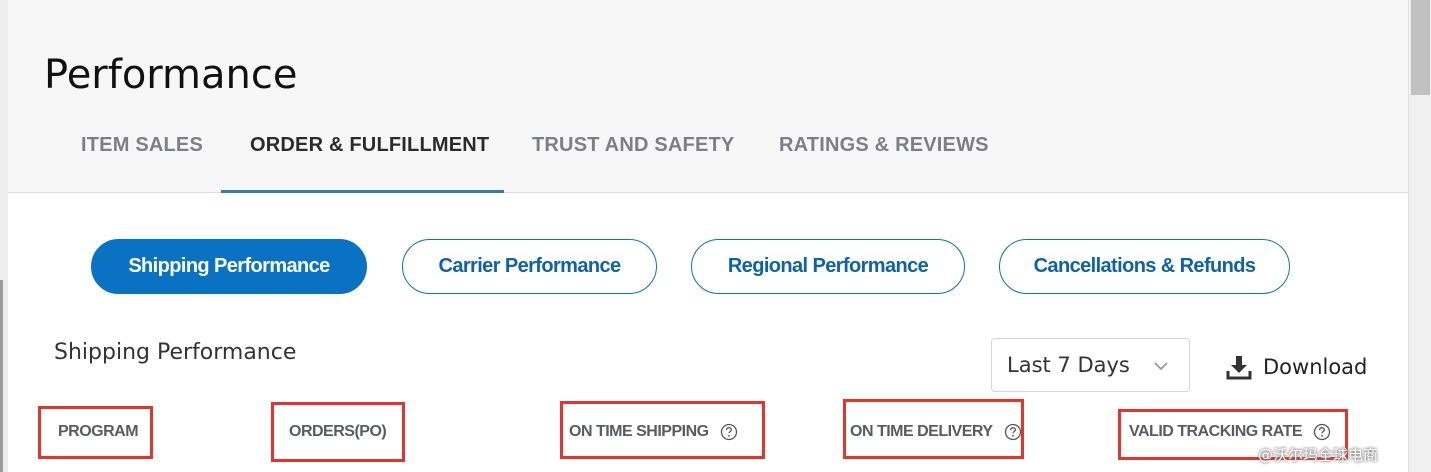 The height and width of the screenshot is (472, 1431). Describe the element at coordinates (369, 145) in the screenshot. I see `tab-order-fulfillment: ORDER & FULFILLMENT` at that location.